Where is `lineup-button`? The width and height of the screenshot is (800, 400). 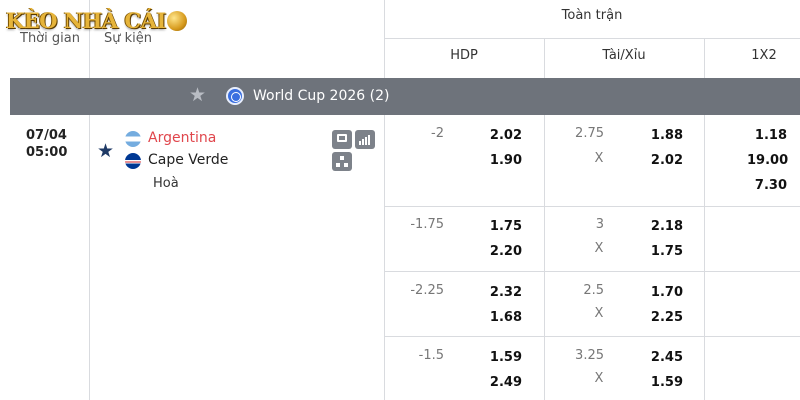
lineup-button is located at coordinates (342, 161).